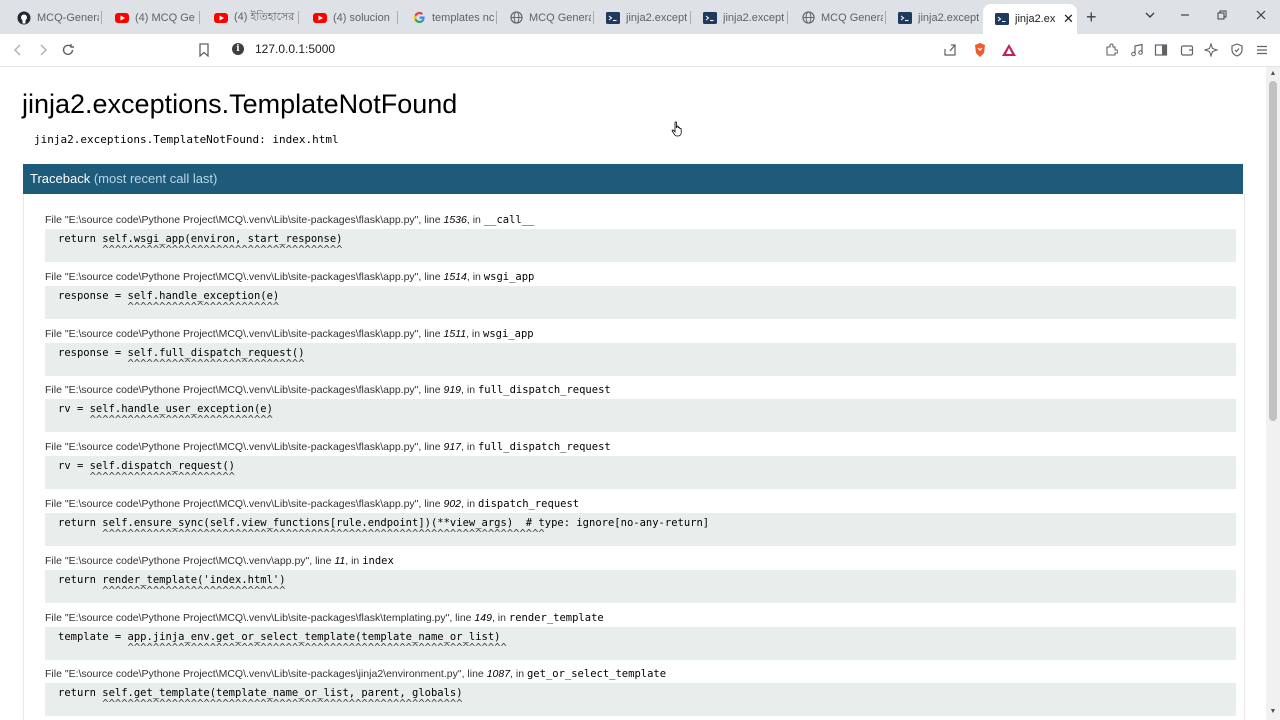 Image resolution: width=1280 pixels, height=720 pixels. I want to click on tab-active: jinja2.ex ✕, so click(1030, 19).